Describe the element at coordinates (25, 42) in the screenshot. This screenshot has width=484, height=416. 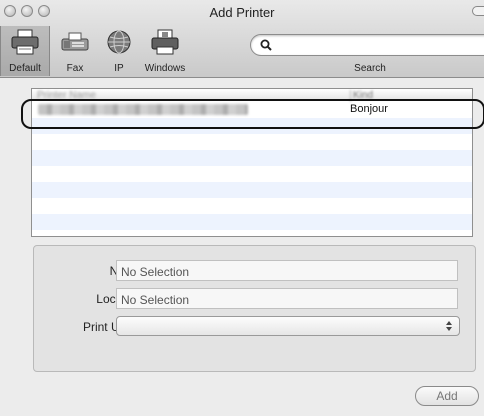
I see `default-printer-icon` at that location.